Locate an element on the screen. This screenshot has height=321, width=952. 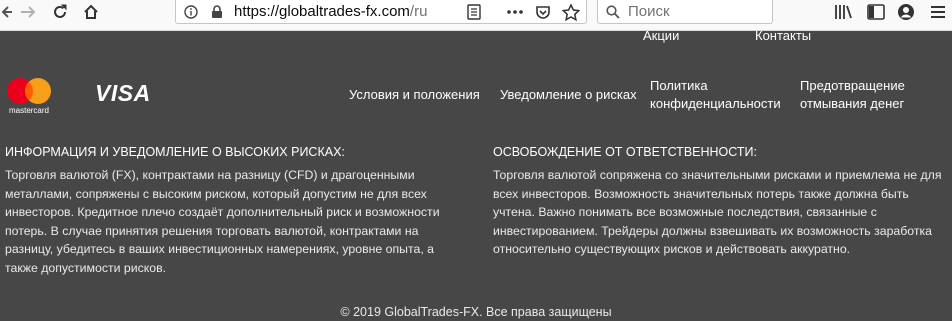
pocket-icon is located at coordinates (543, 12).